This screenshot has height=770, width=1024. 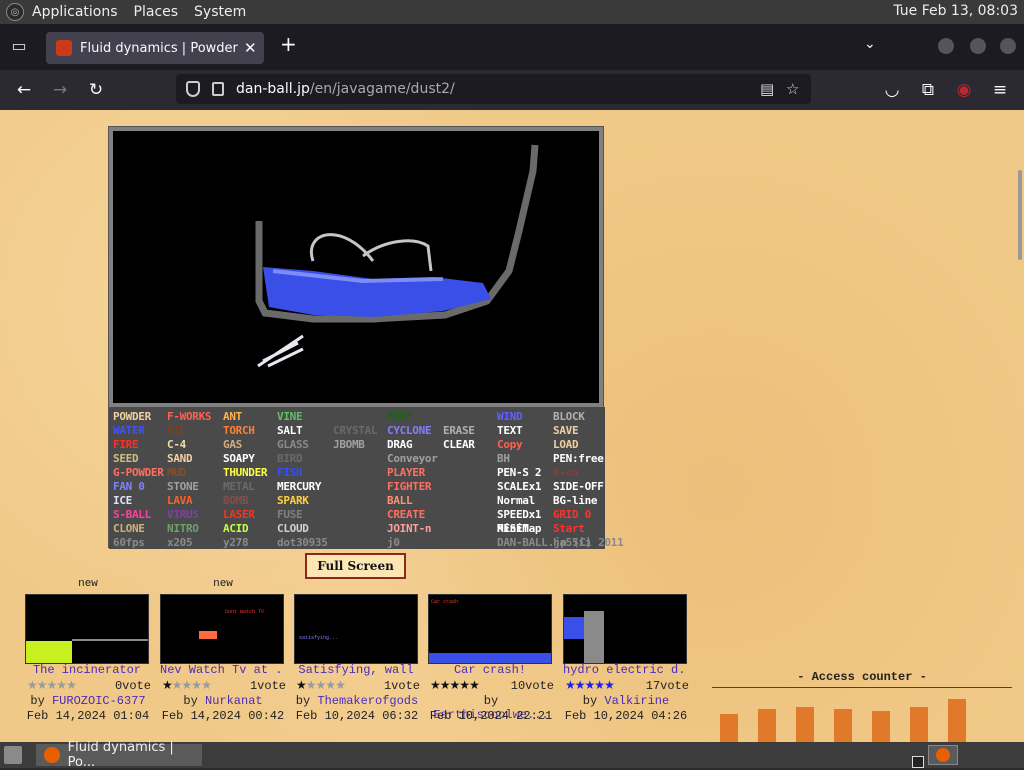 I want to click on menu-places: Places, so click(x=156, y=12).